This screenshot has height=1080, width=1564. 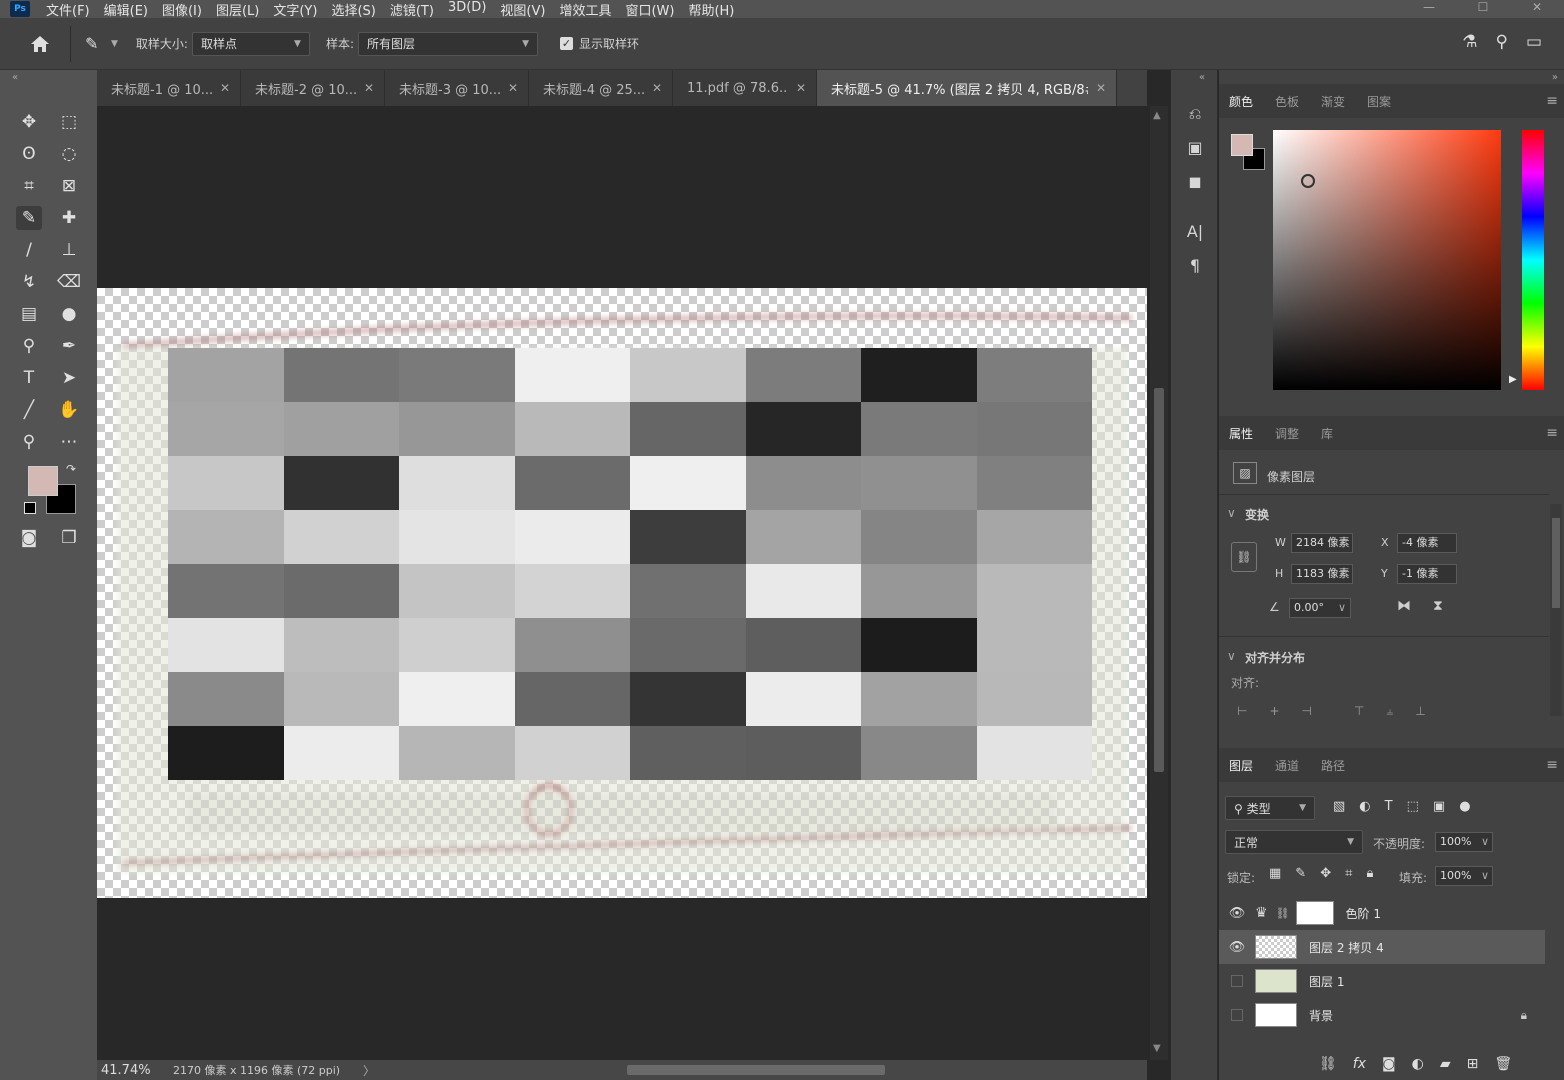 What do you see at coordinates (69, 314) in the screenshot?
I see `blur-tool-icon: ●` at bounding box center [69, 314].